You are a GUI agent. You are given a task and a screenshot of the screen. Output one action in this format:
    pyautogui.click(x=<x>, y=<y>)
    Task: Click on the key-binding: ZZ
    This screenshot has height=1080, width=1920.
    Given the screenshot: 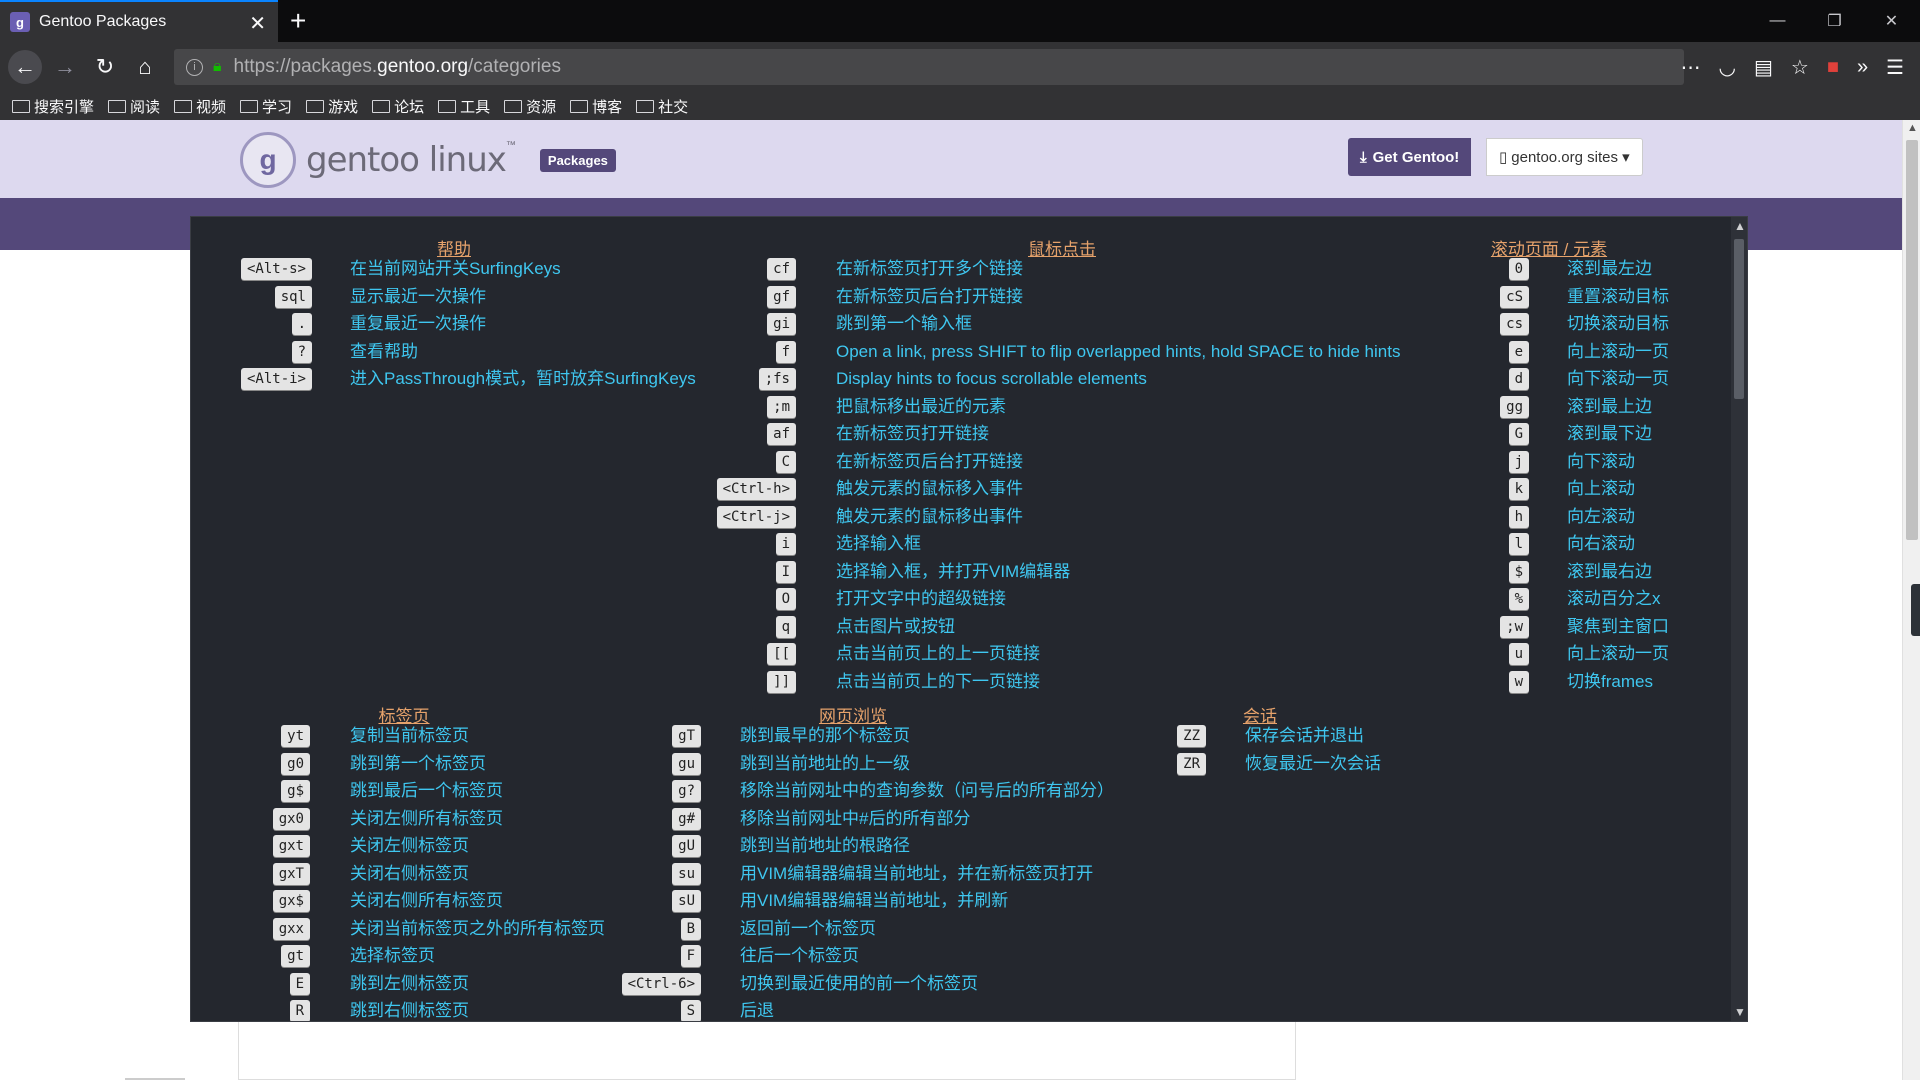 What is the action you would take?
    pyautogui.click(x=1191, y=736)
    